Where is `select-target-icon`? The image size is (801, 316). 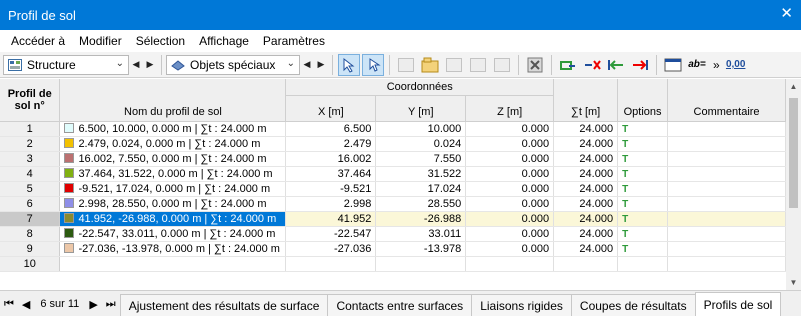 select-target-icon is located at coordinates (373, 64).